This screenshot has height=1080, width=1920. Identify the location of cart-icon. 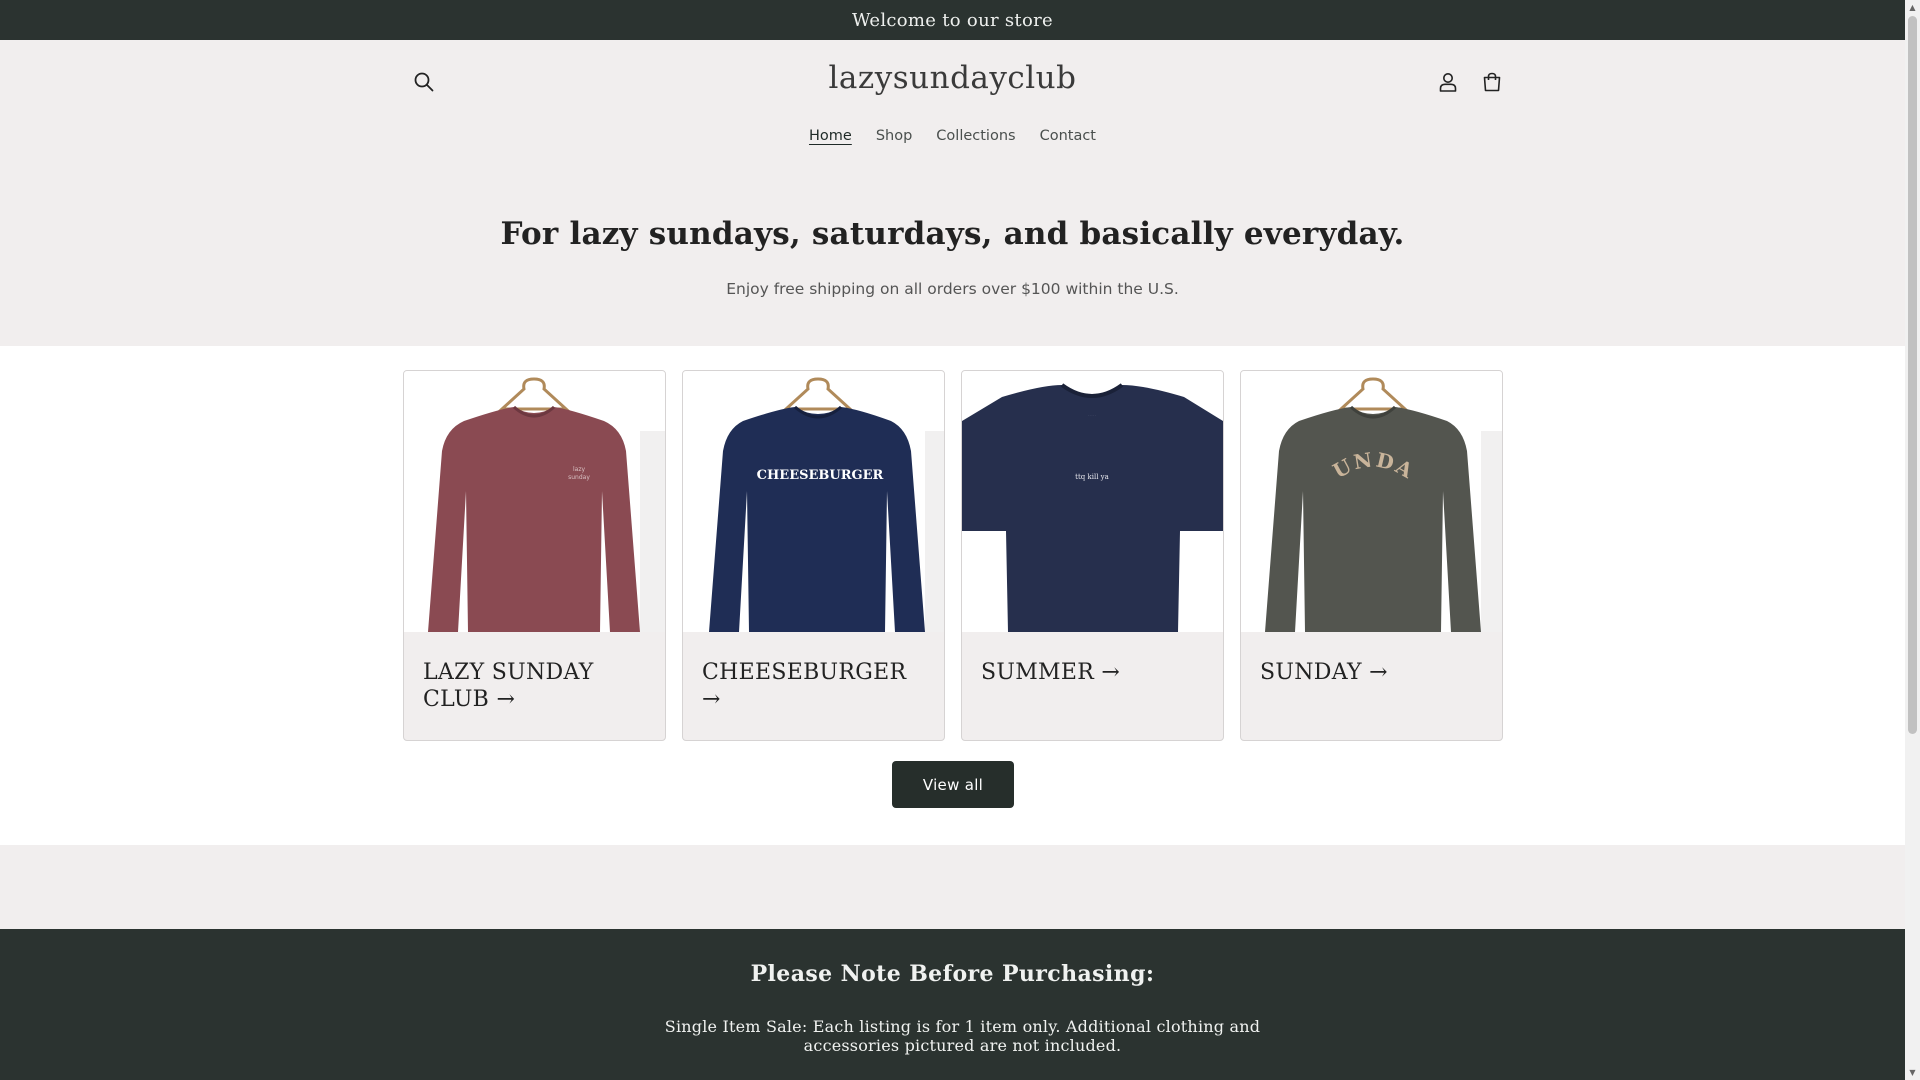
(1492, 82).